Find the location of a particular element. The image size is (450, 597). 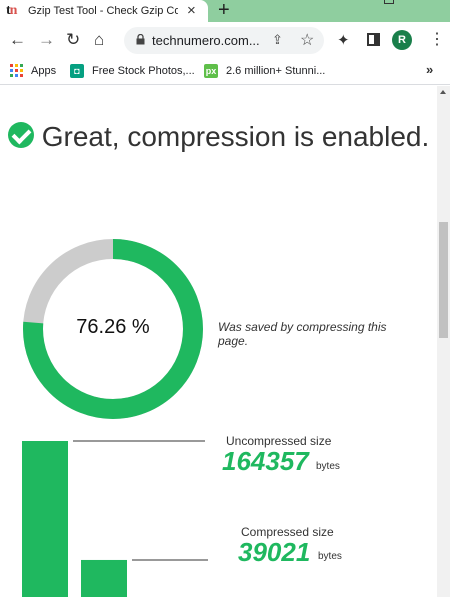

share-icon: ⇪ is located at coordinates (277, 40).